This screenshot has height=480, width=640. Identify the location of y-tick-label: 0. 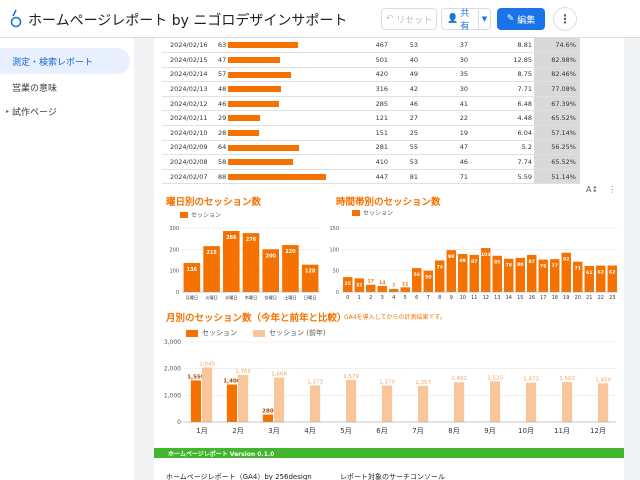
(179, 422).